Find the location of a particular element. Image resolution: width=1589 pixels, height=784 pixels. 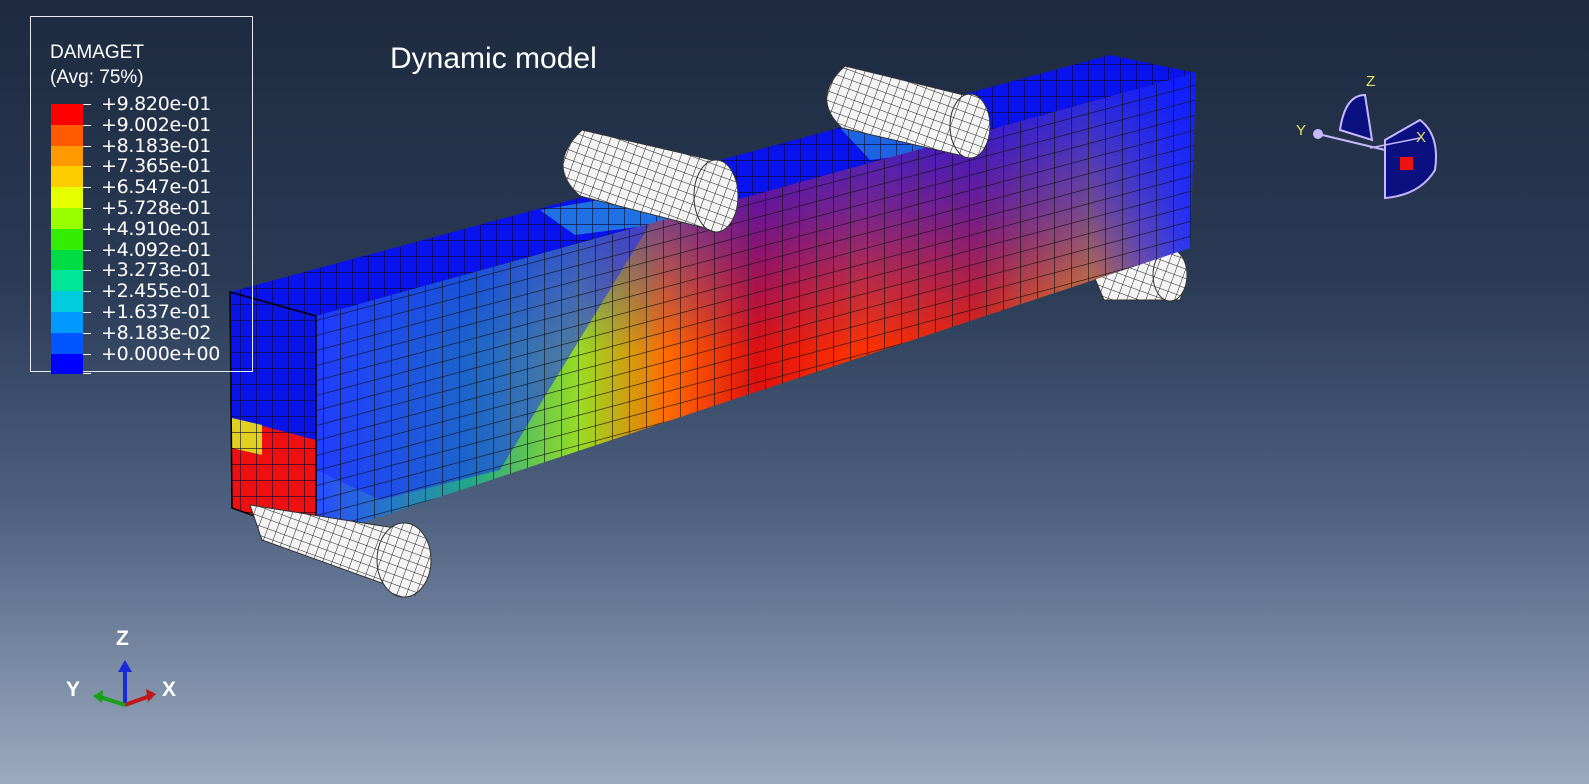

legend-label: +9.002e-01 is located at coordinates (156, 124).